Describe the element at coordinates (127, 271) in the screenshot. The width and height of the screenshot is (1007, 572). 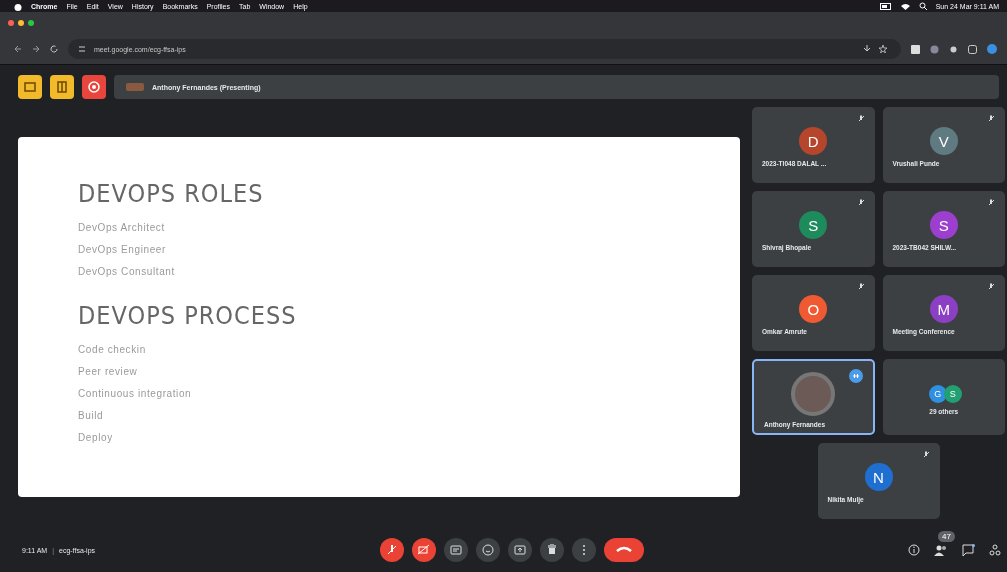
I see `slide-list-item: DevOps Consultant` at that location.